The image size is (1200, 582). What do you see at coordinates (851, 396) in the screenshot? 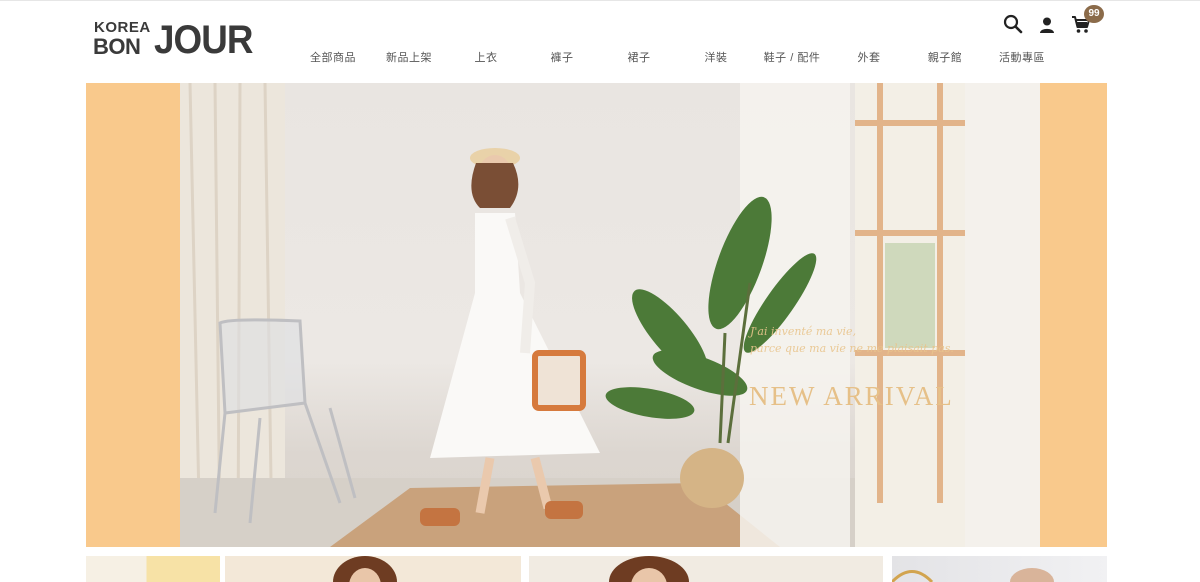
I see `hero-title: NEW ARRIVAL` at bounding box center [851, 396].